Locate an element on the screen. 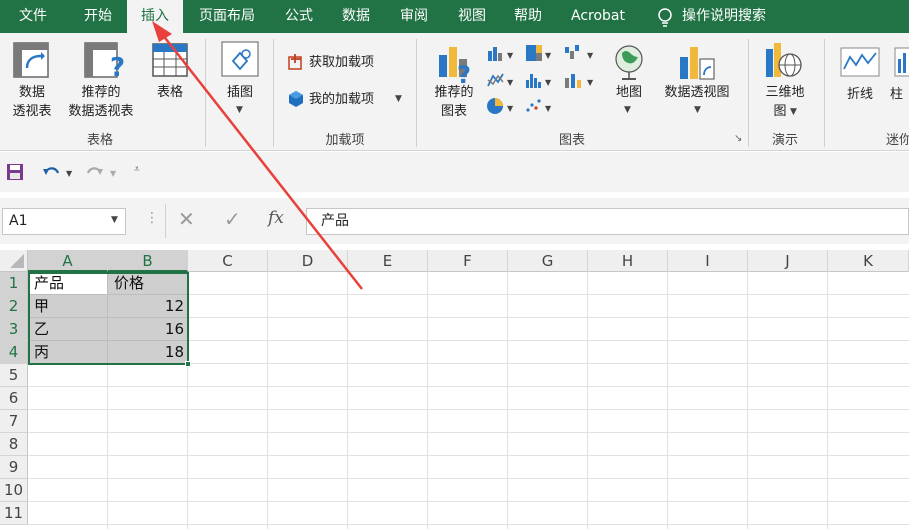 The height and width of the screenshot is (529, 909). row-header: 5 is located at coordinates (14, 375).